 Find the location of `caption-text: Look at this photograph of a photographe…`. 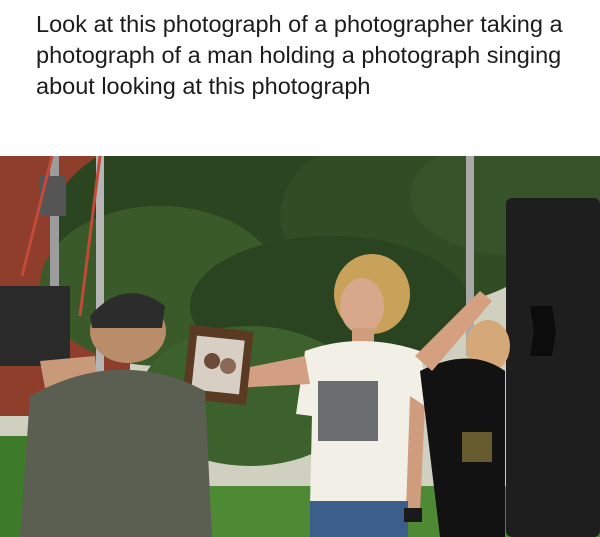

caption-text: Look at this photograph of a photographe… is located at coordinates (299, 55).